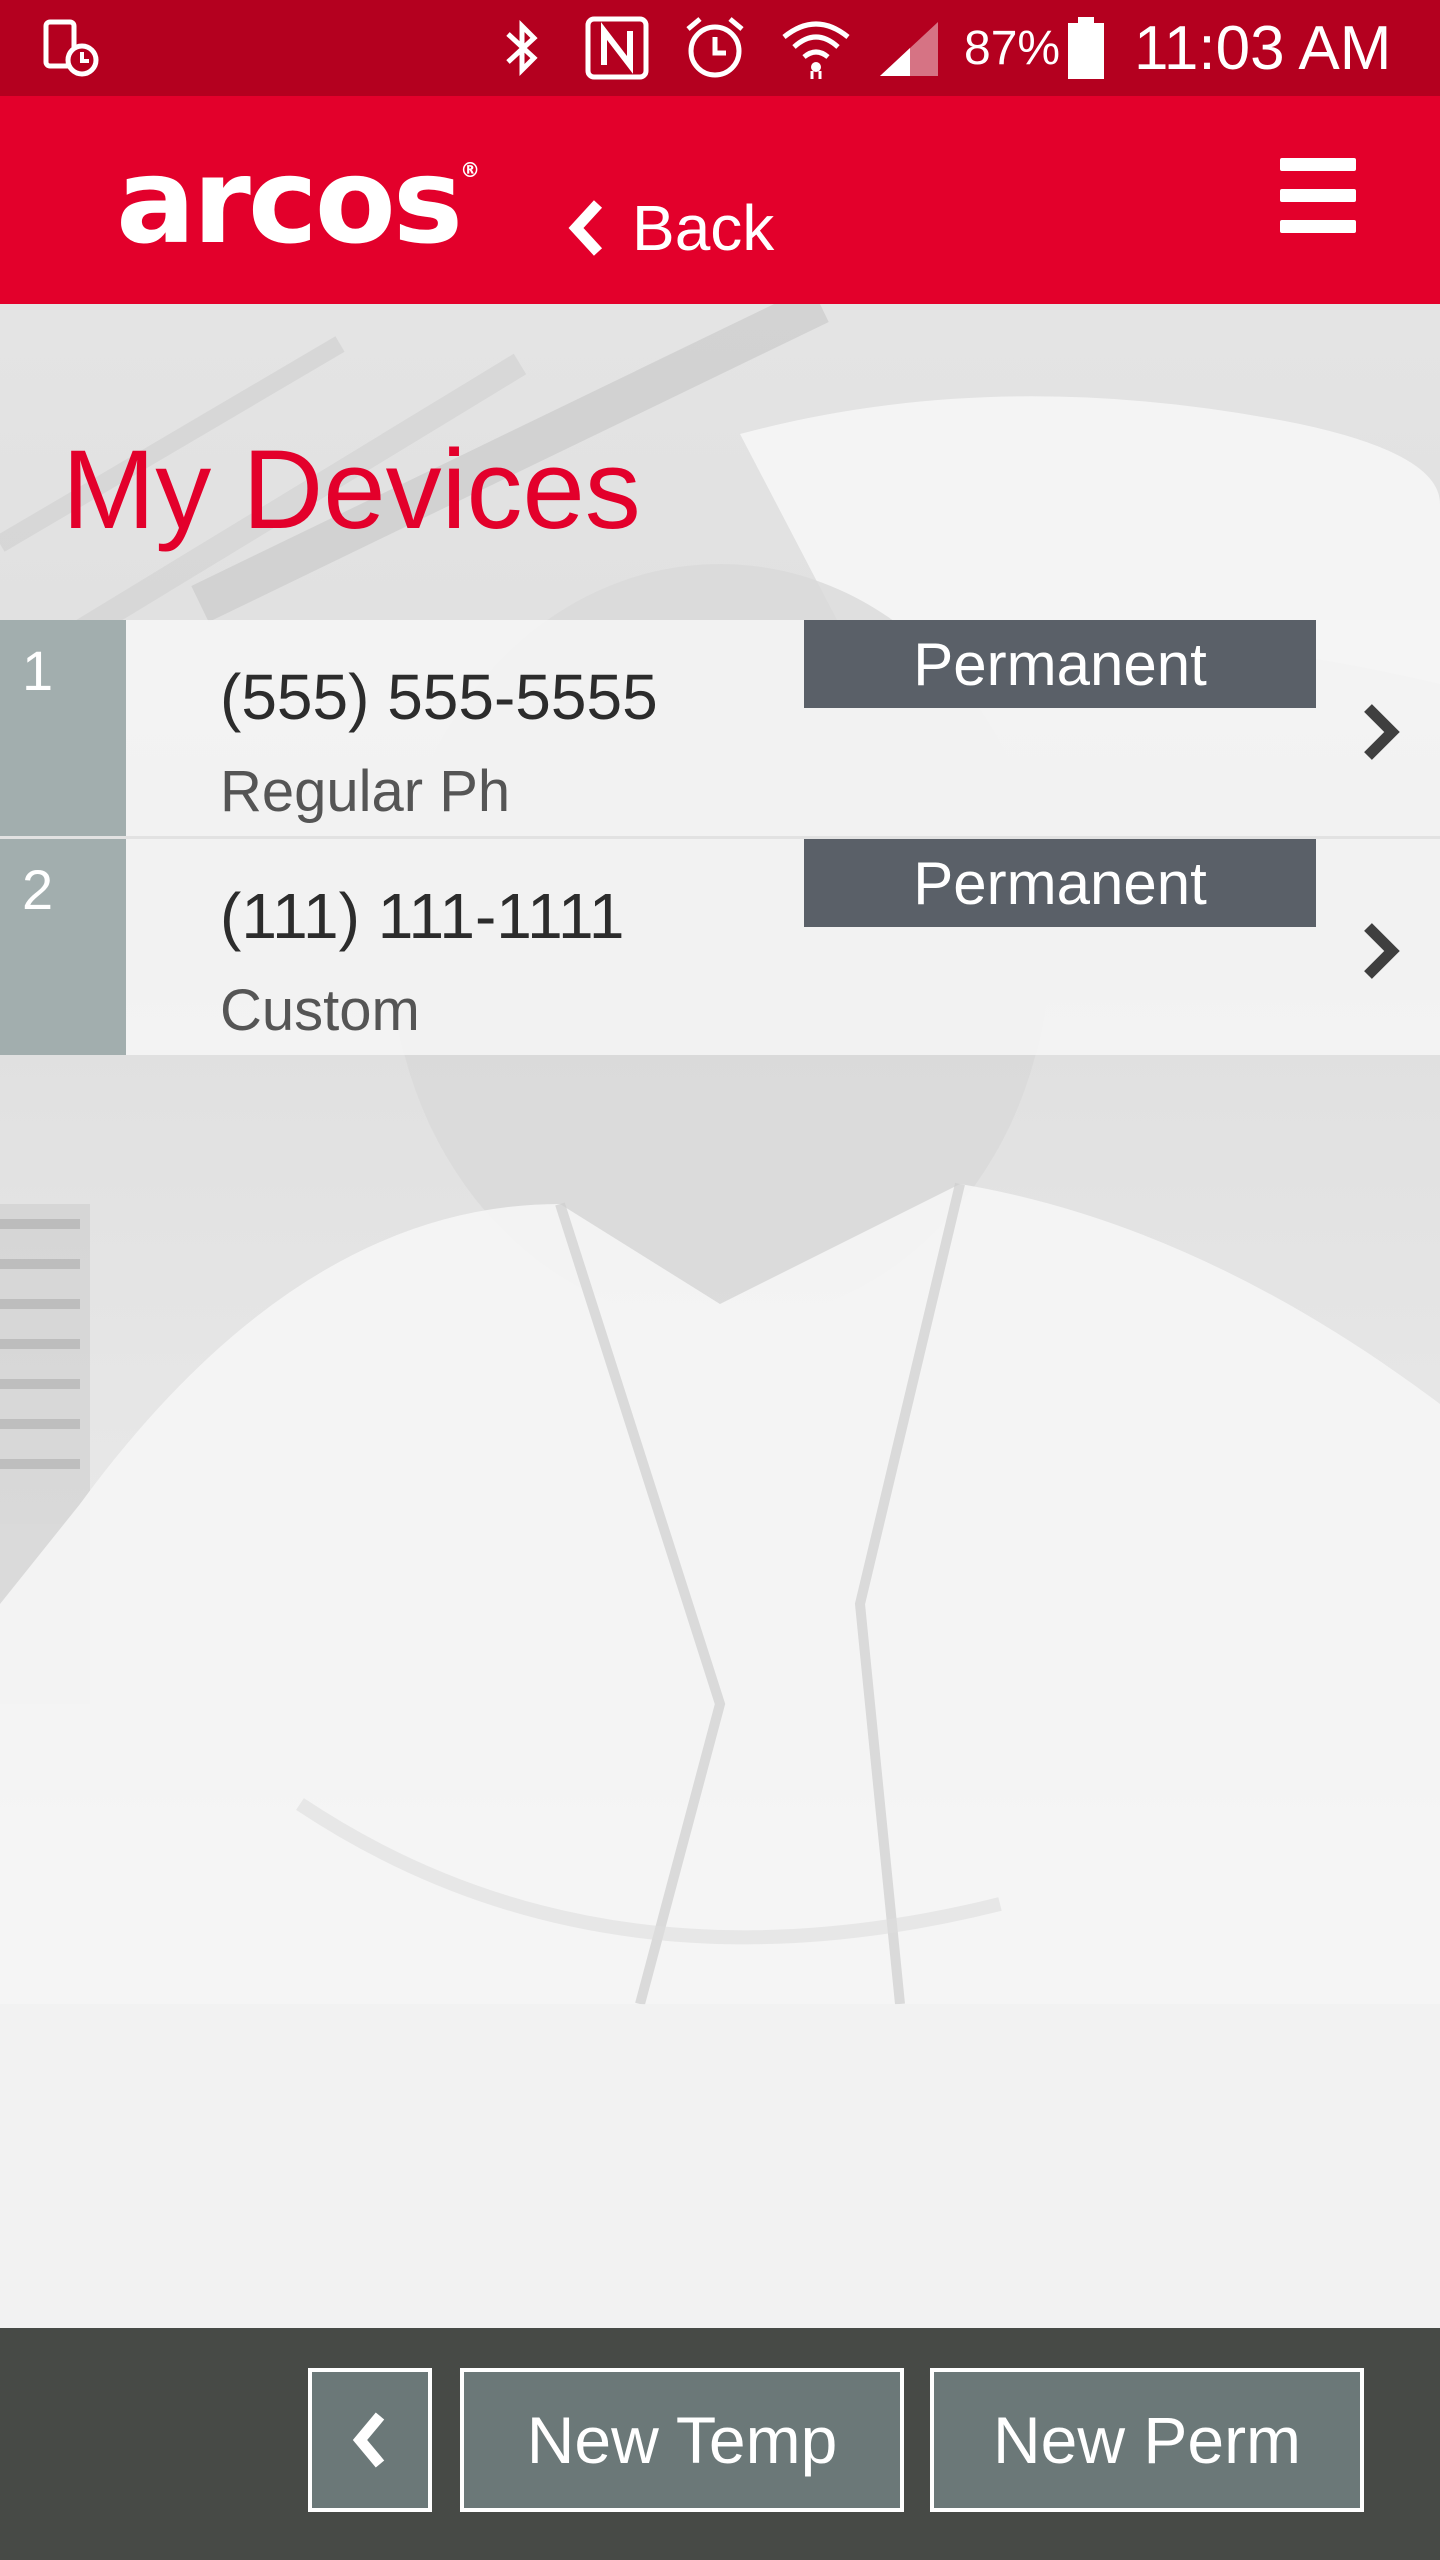 Image resolution: width=1440 pixels, height=2560 pixels. What do you see at coordinates (38, 889) in the screenshot?
I see `row-index: 2` at bounding box center [38, 889].